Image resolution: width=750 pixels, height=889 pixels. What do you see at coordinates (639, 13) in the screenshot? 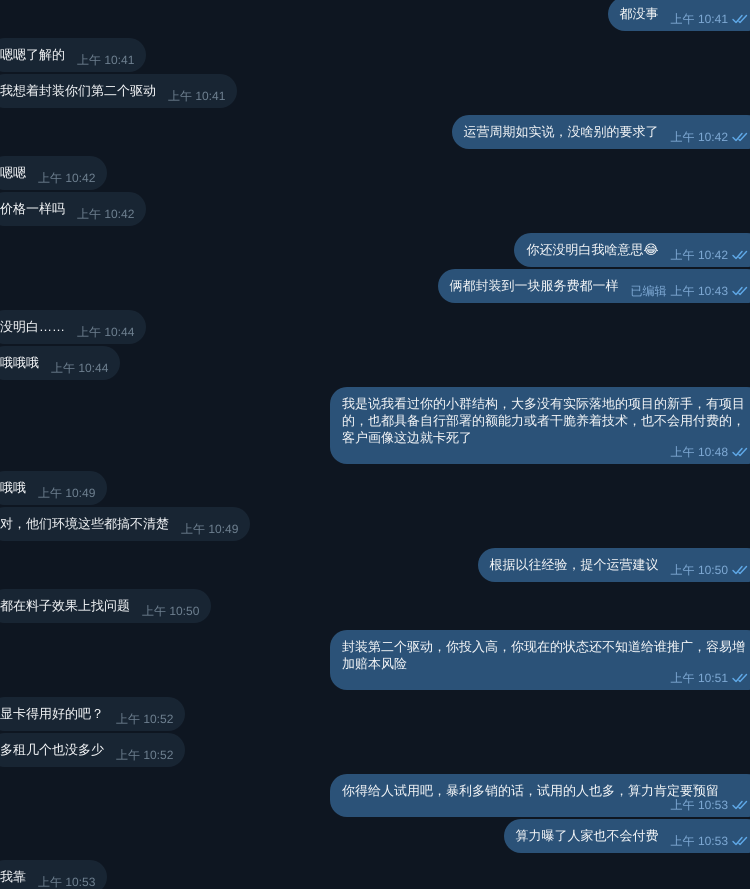
I see `message-text: 都没事` at bounding box center [639, 13].